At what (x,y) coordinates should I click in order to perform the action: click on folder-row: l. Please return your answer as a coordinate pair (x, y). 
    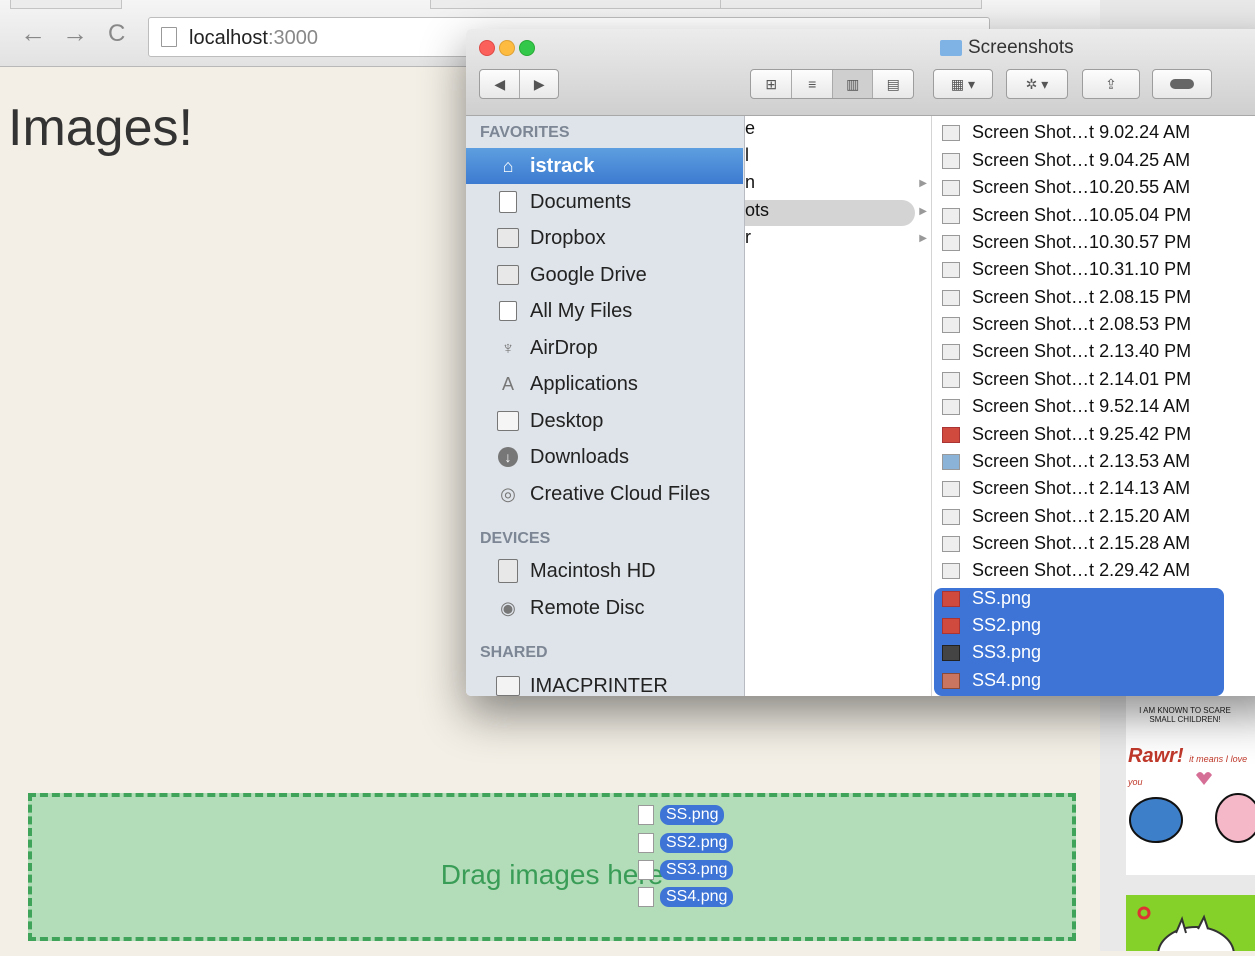
    Looking at the image, I should click on (830, 158).